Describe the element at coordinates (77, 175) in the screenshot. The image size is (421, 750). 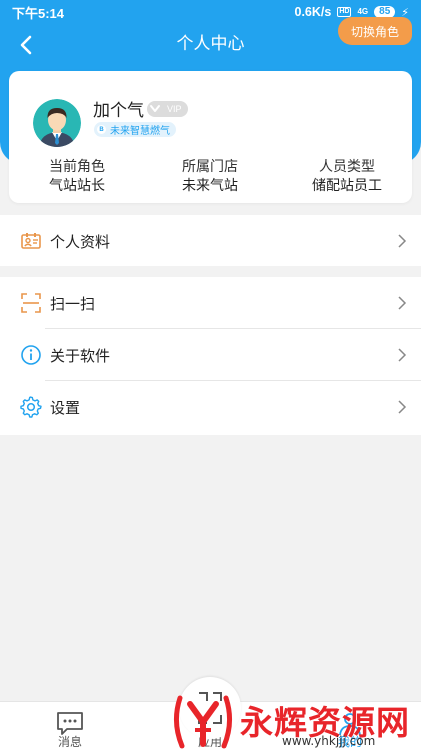
I see `info-current-role: 当前角色 气站站长` at that location.